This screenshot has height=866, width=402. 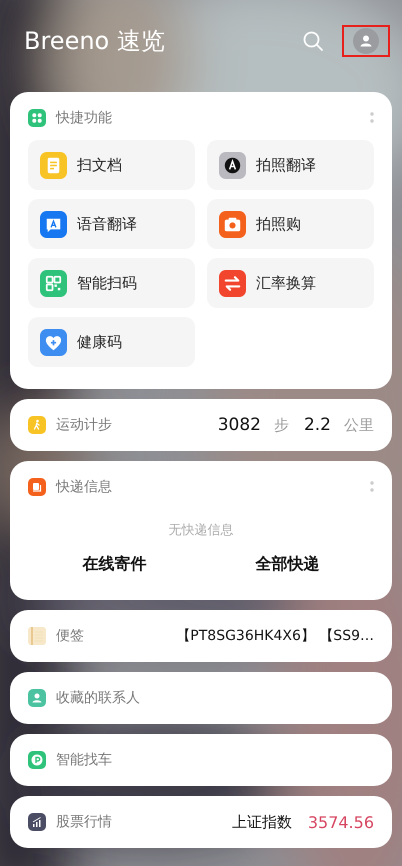 What do you see at coordinates (70, 636) in the screenshot?
I see `card-title: 便签` at bounding box center [70, 636].